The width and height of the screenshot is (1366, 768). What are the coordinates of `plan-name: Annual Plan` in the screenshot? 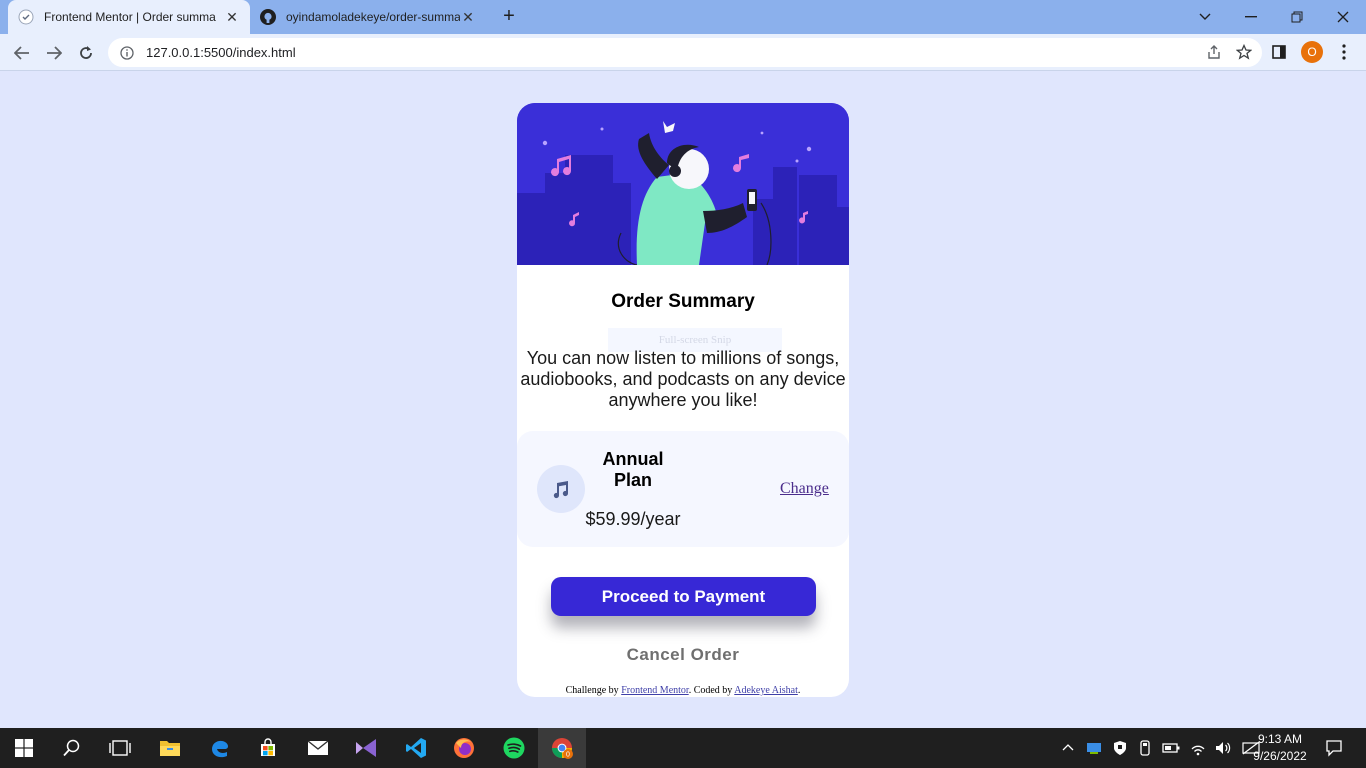 It's located at (633, 469).